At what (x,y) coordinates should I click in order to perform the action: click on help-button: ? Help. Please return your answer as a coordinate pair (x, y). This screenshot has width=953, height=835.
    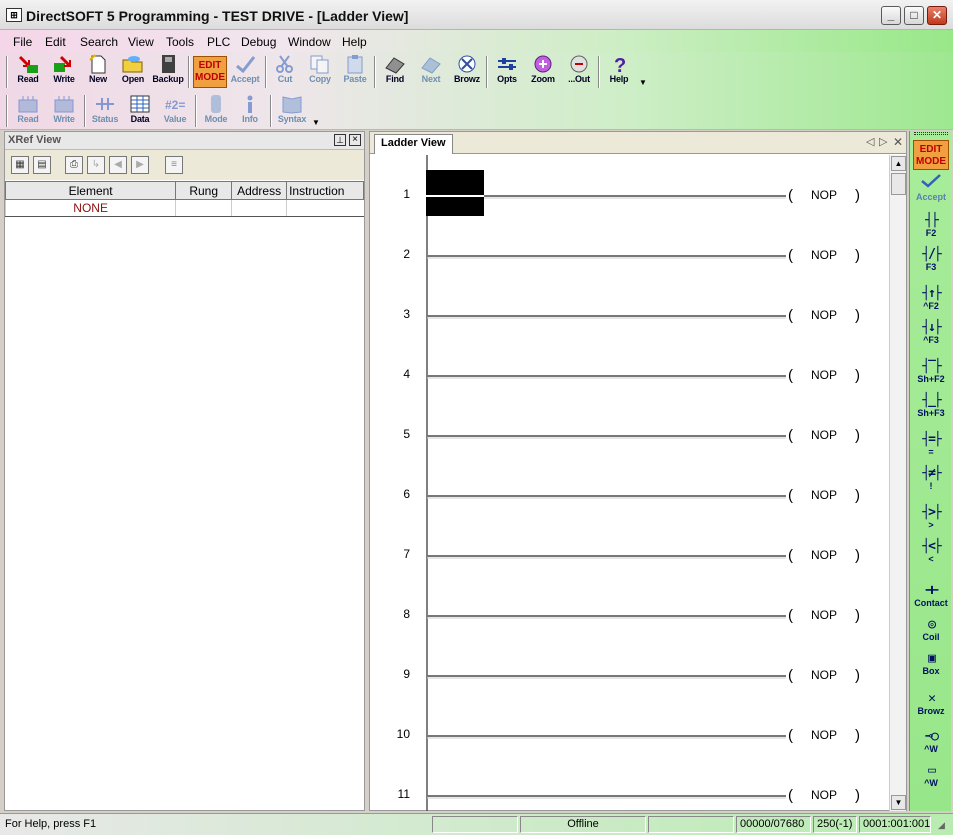
    Looking at the image, I should click on (619, 71).